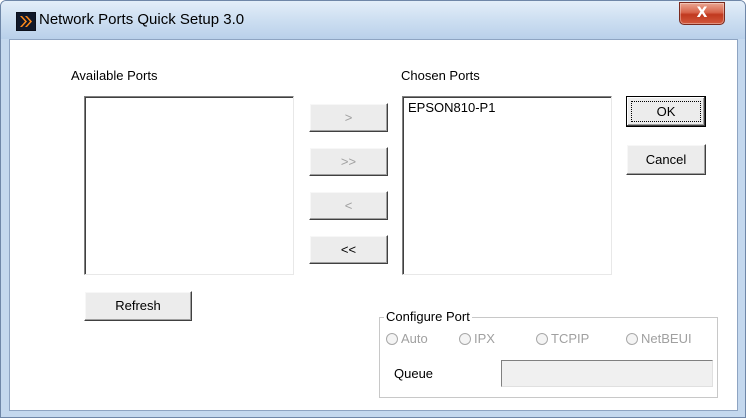  I want to click on add-port-button: >, so click(348, 117).